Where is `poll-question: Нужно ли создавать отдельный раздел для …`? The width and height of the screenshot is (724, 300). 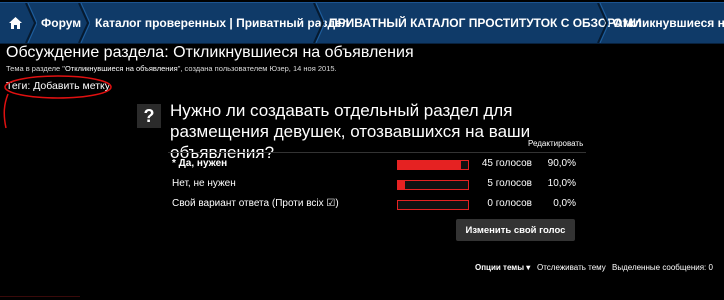 poll-question: Нужно ли создавать отдельный раздел для … is located at coordinates (350, 131).